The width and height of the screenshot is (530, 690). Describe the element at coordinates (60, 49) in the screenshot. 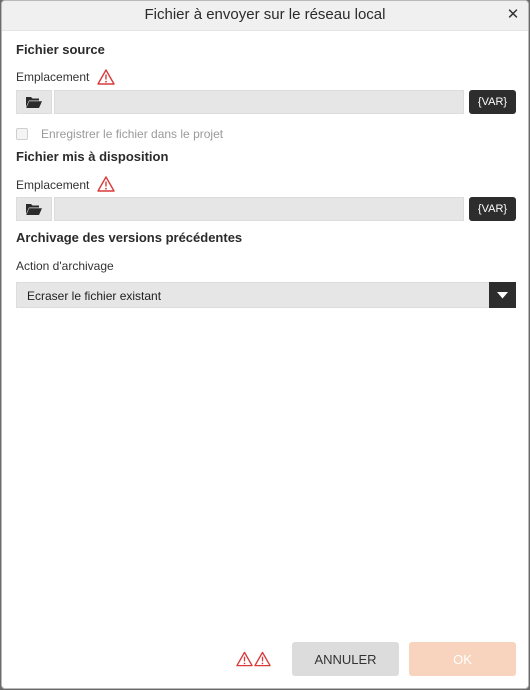

I see `section-source-title: Fichier source` at that location.